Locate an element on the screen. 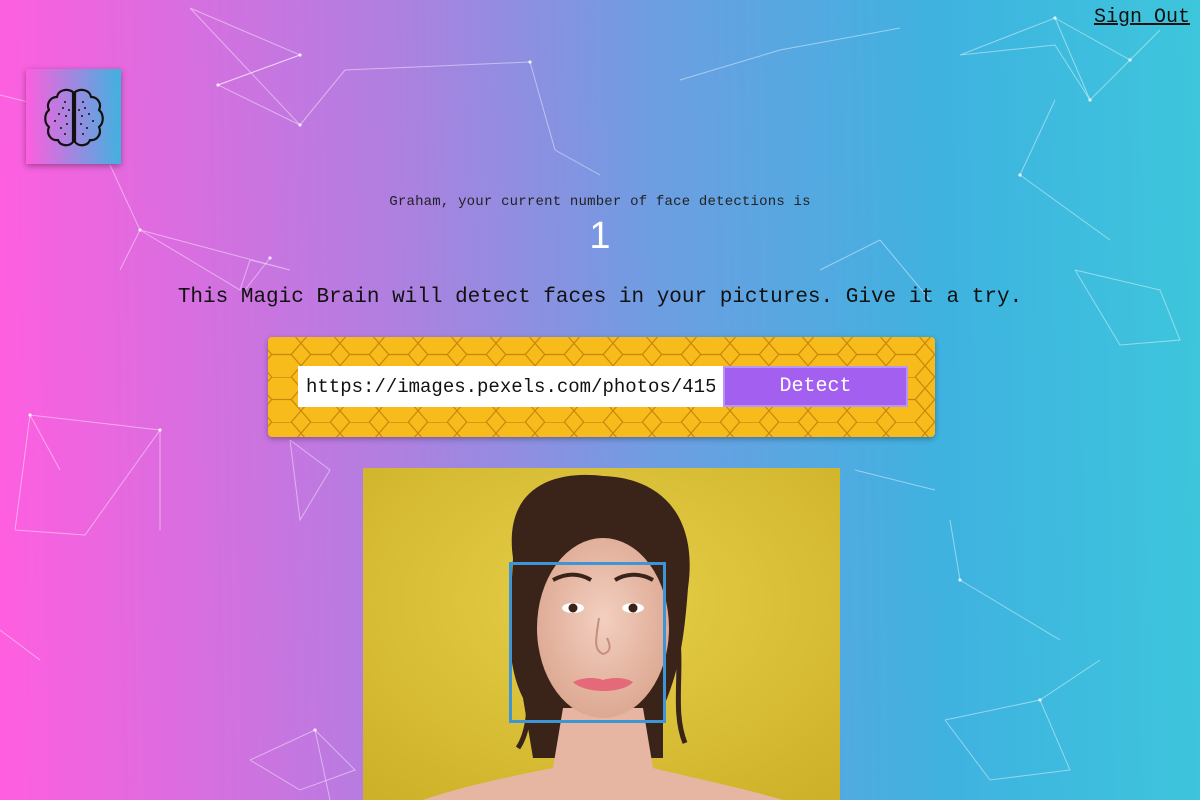  detection-count: 1 is located at coordinates (600, 236).